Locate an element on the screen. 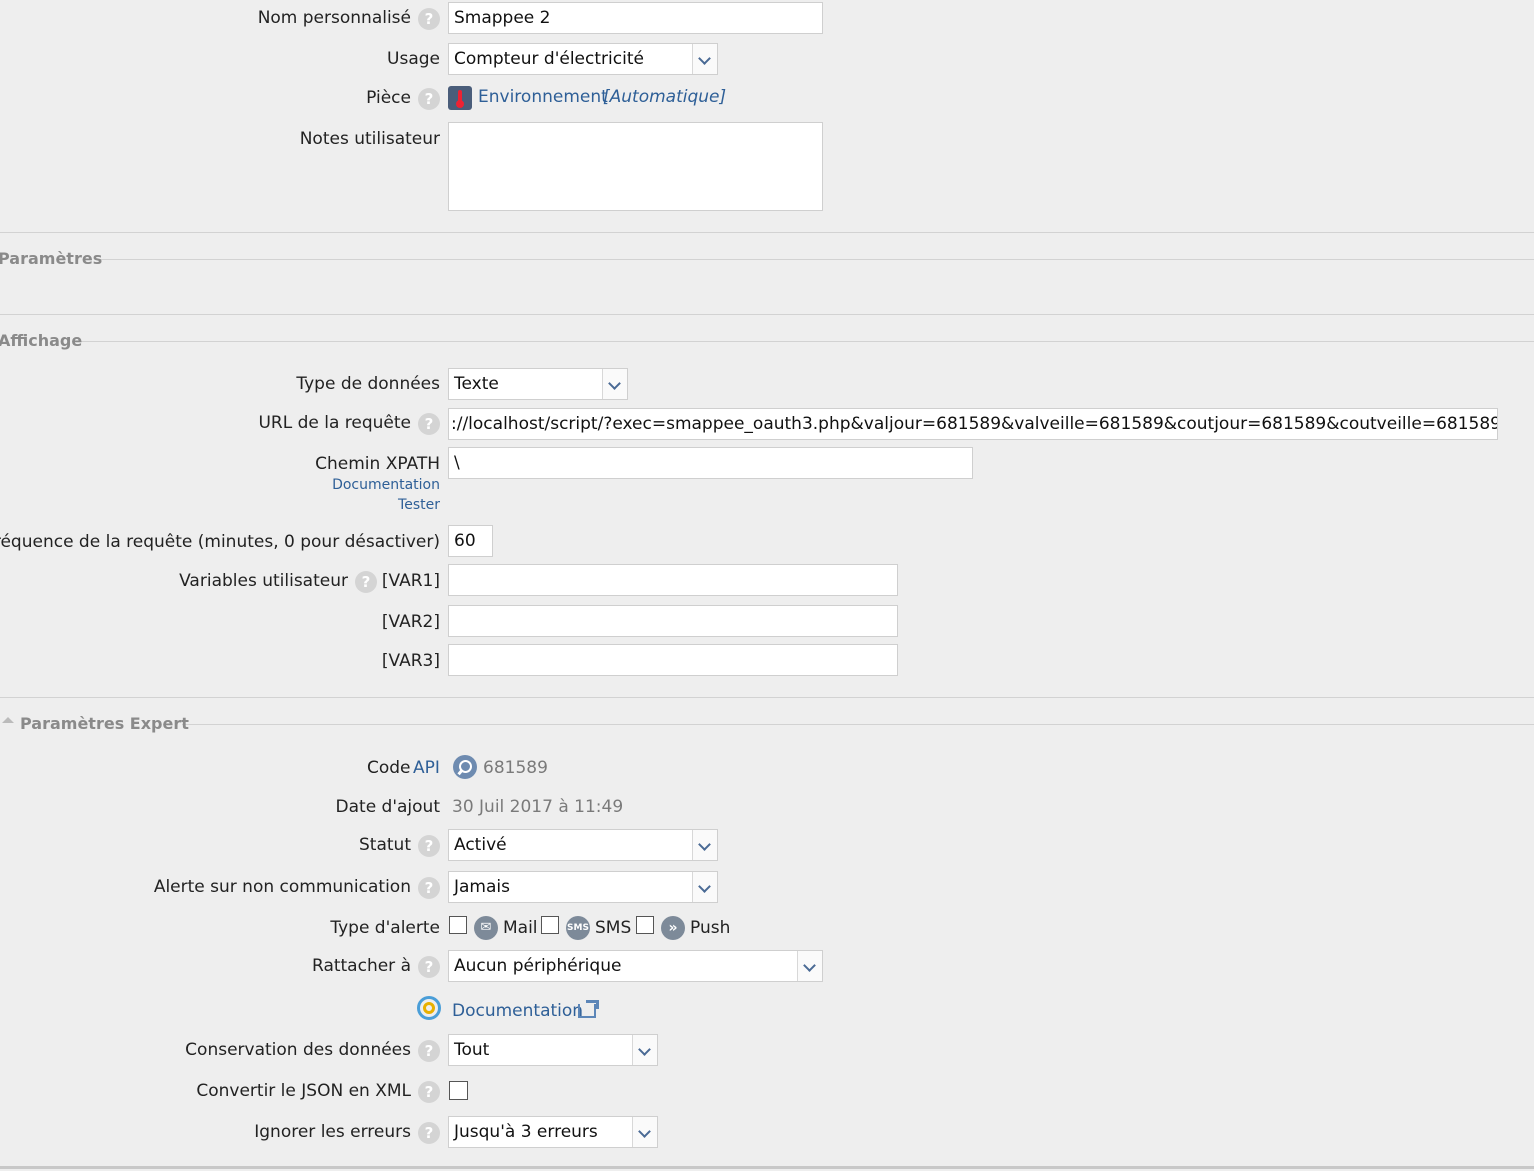  ignorer-select-value: Jusqu'à 3 erreurs is located at coordinates (526, 1132).